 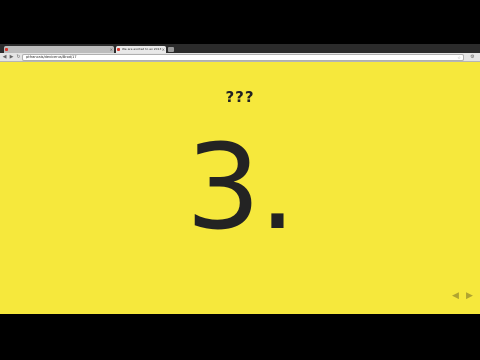 I want to click on address-bar: ptfrancais/devicerus/Brod/17 ☆, so click(x=243, y=57).